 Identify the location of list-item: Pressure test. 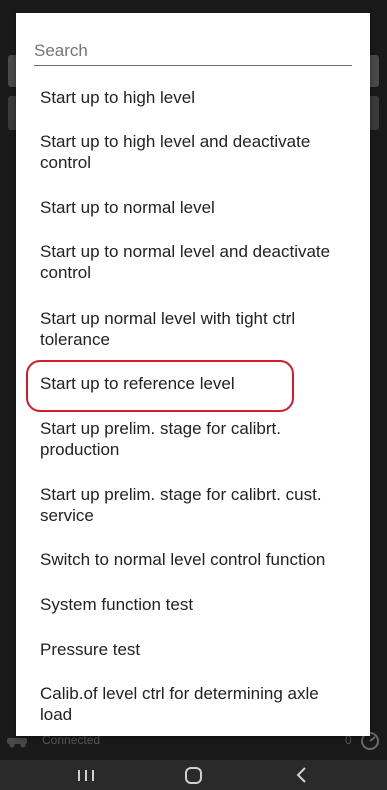
(190, 649).